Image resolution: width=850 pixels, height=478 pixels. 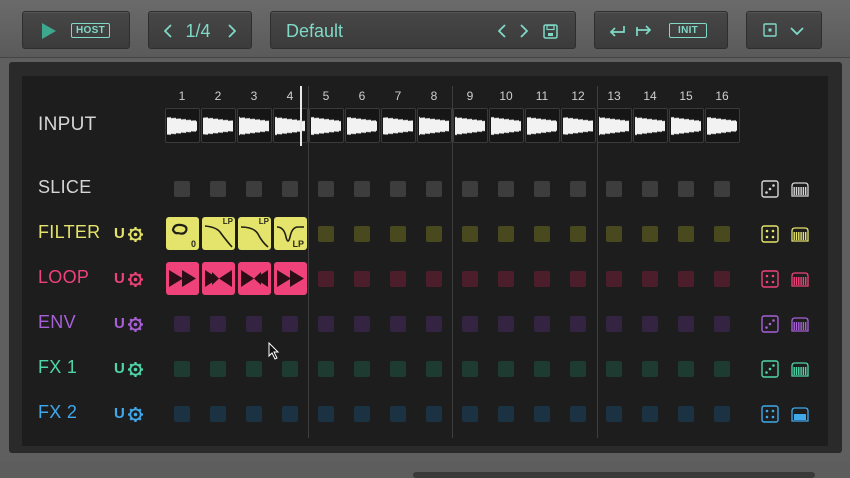 I want to click on env-settings-gear-icon, so click(x=135, y=324).